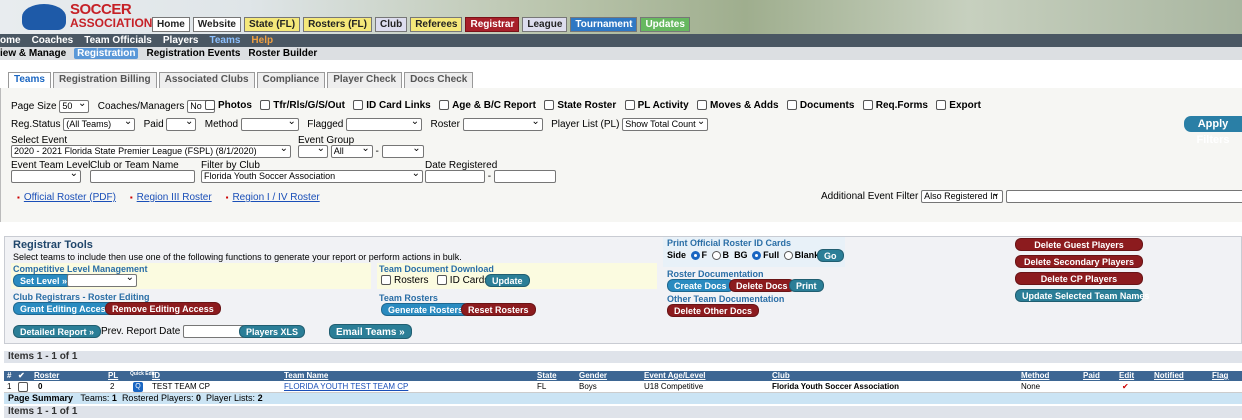 The width and height of the screenshot is (1242, 420). Describe the element at coordinates (695, 256) in the screenshot. I see `side-f-radio` at that location.